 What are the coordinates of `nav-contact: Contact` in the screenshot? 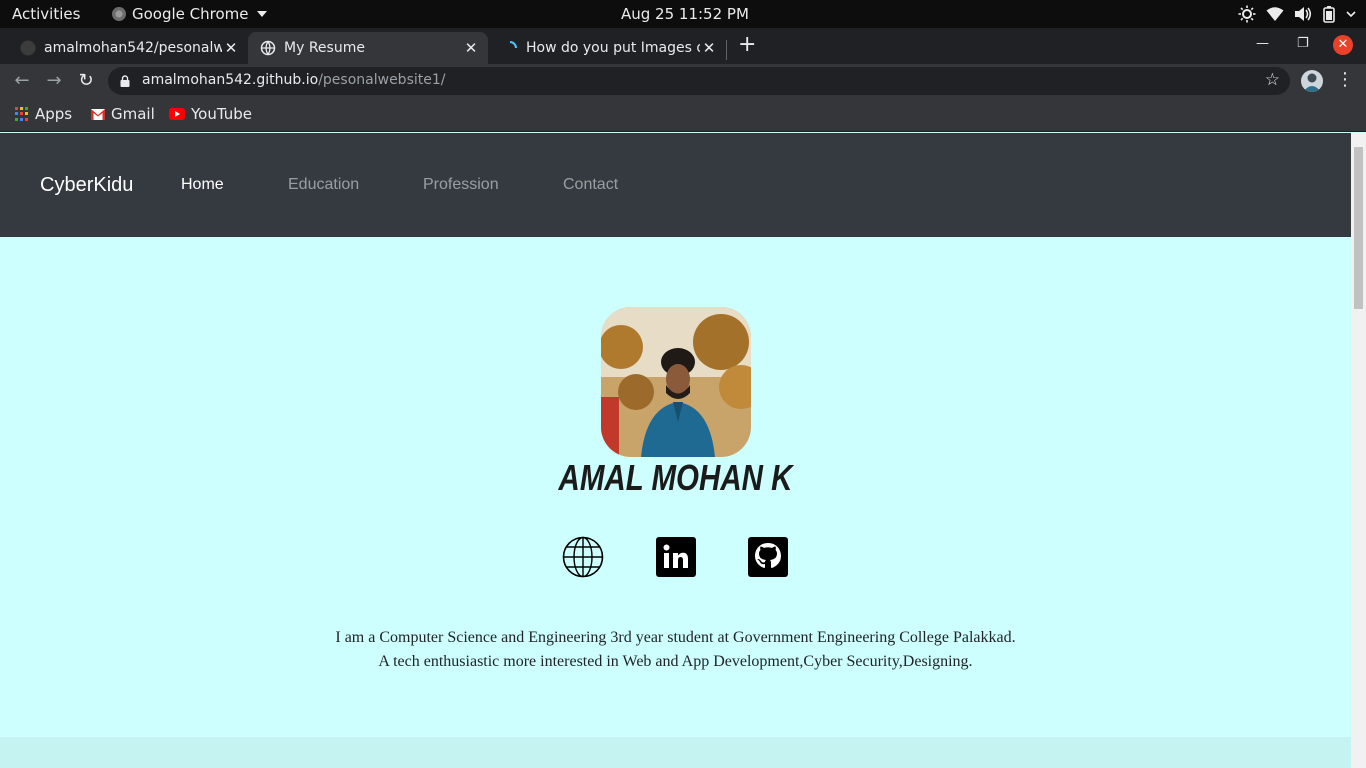 It's located at (590, 185).